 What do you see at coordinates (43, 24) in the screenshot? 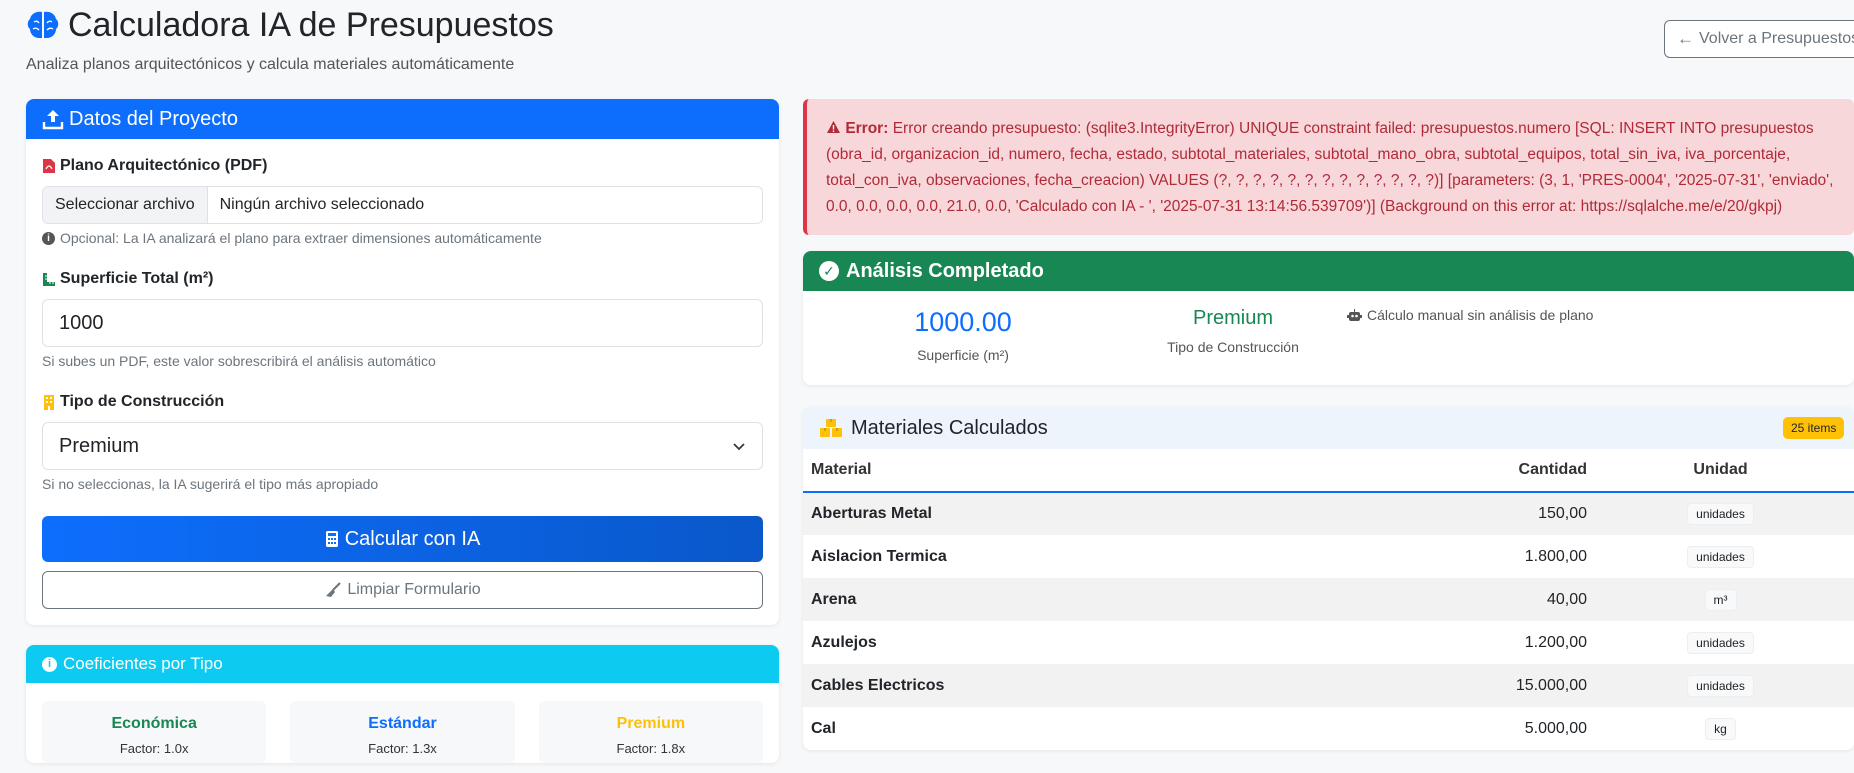
I see `brain-icon` at bounding box center [43, 24].